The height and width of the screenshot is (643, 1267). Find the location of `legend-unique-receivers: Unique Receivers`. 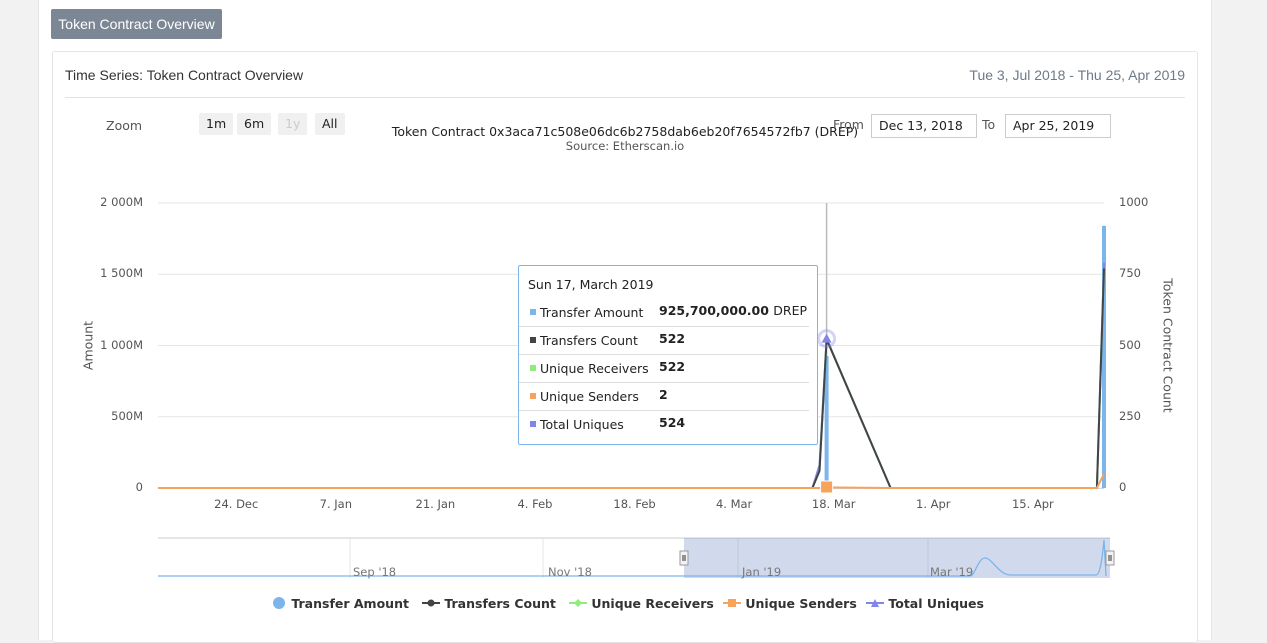

legend-unique-receivers: Unique Receivers is located at coordinates (641, 603).